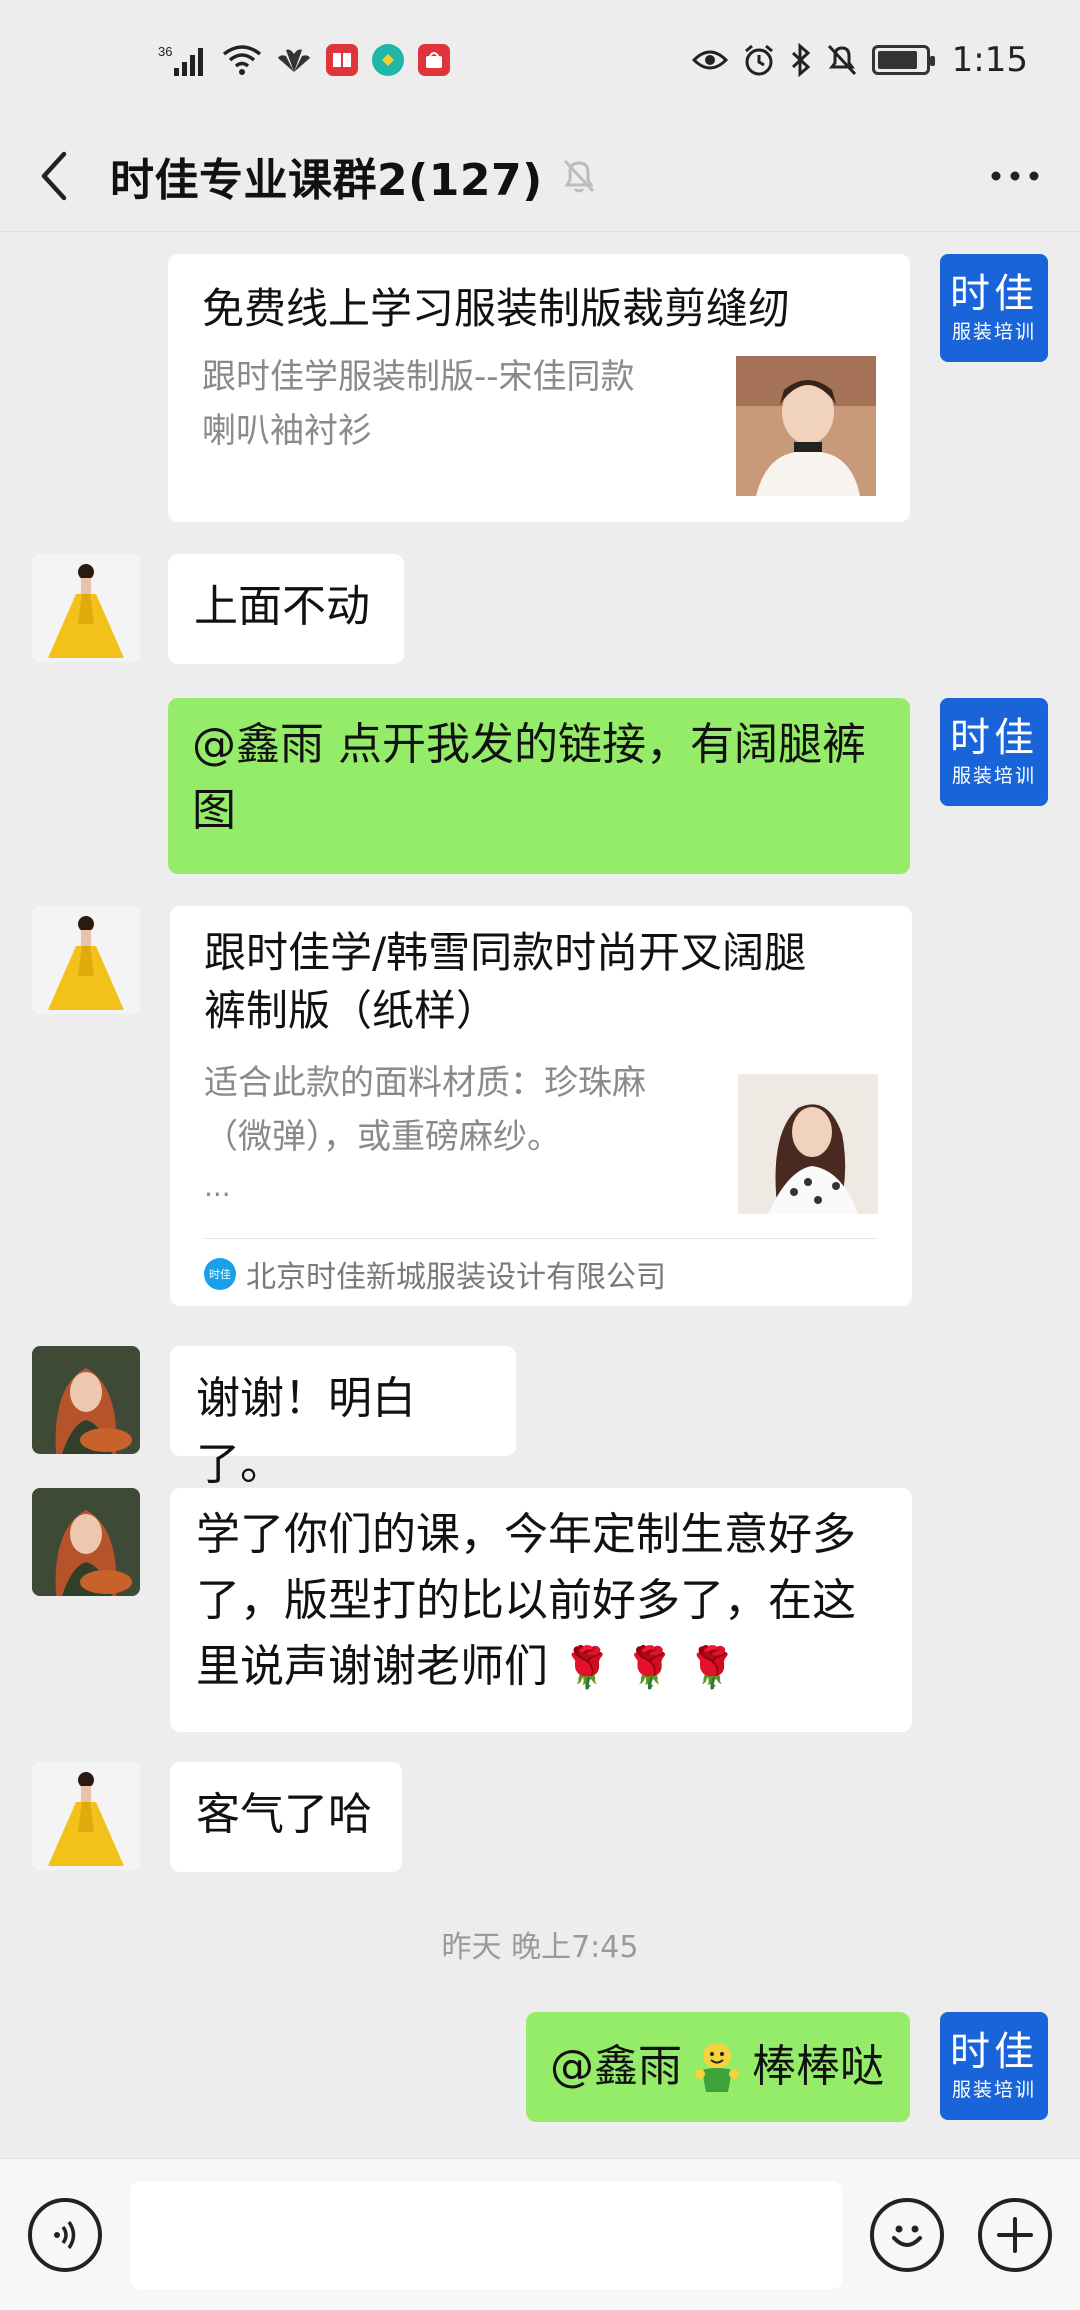  I want to click on reader-app-icon, so click(342, 60).